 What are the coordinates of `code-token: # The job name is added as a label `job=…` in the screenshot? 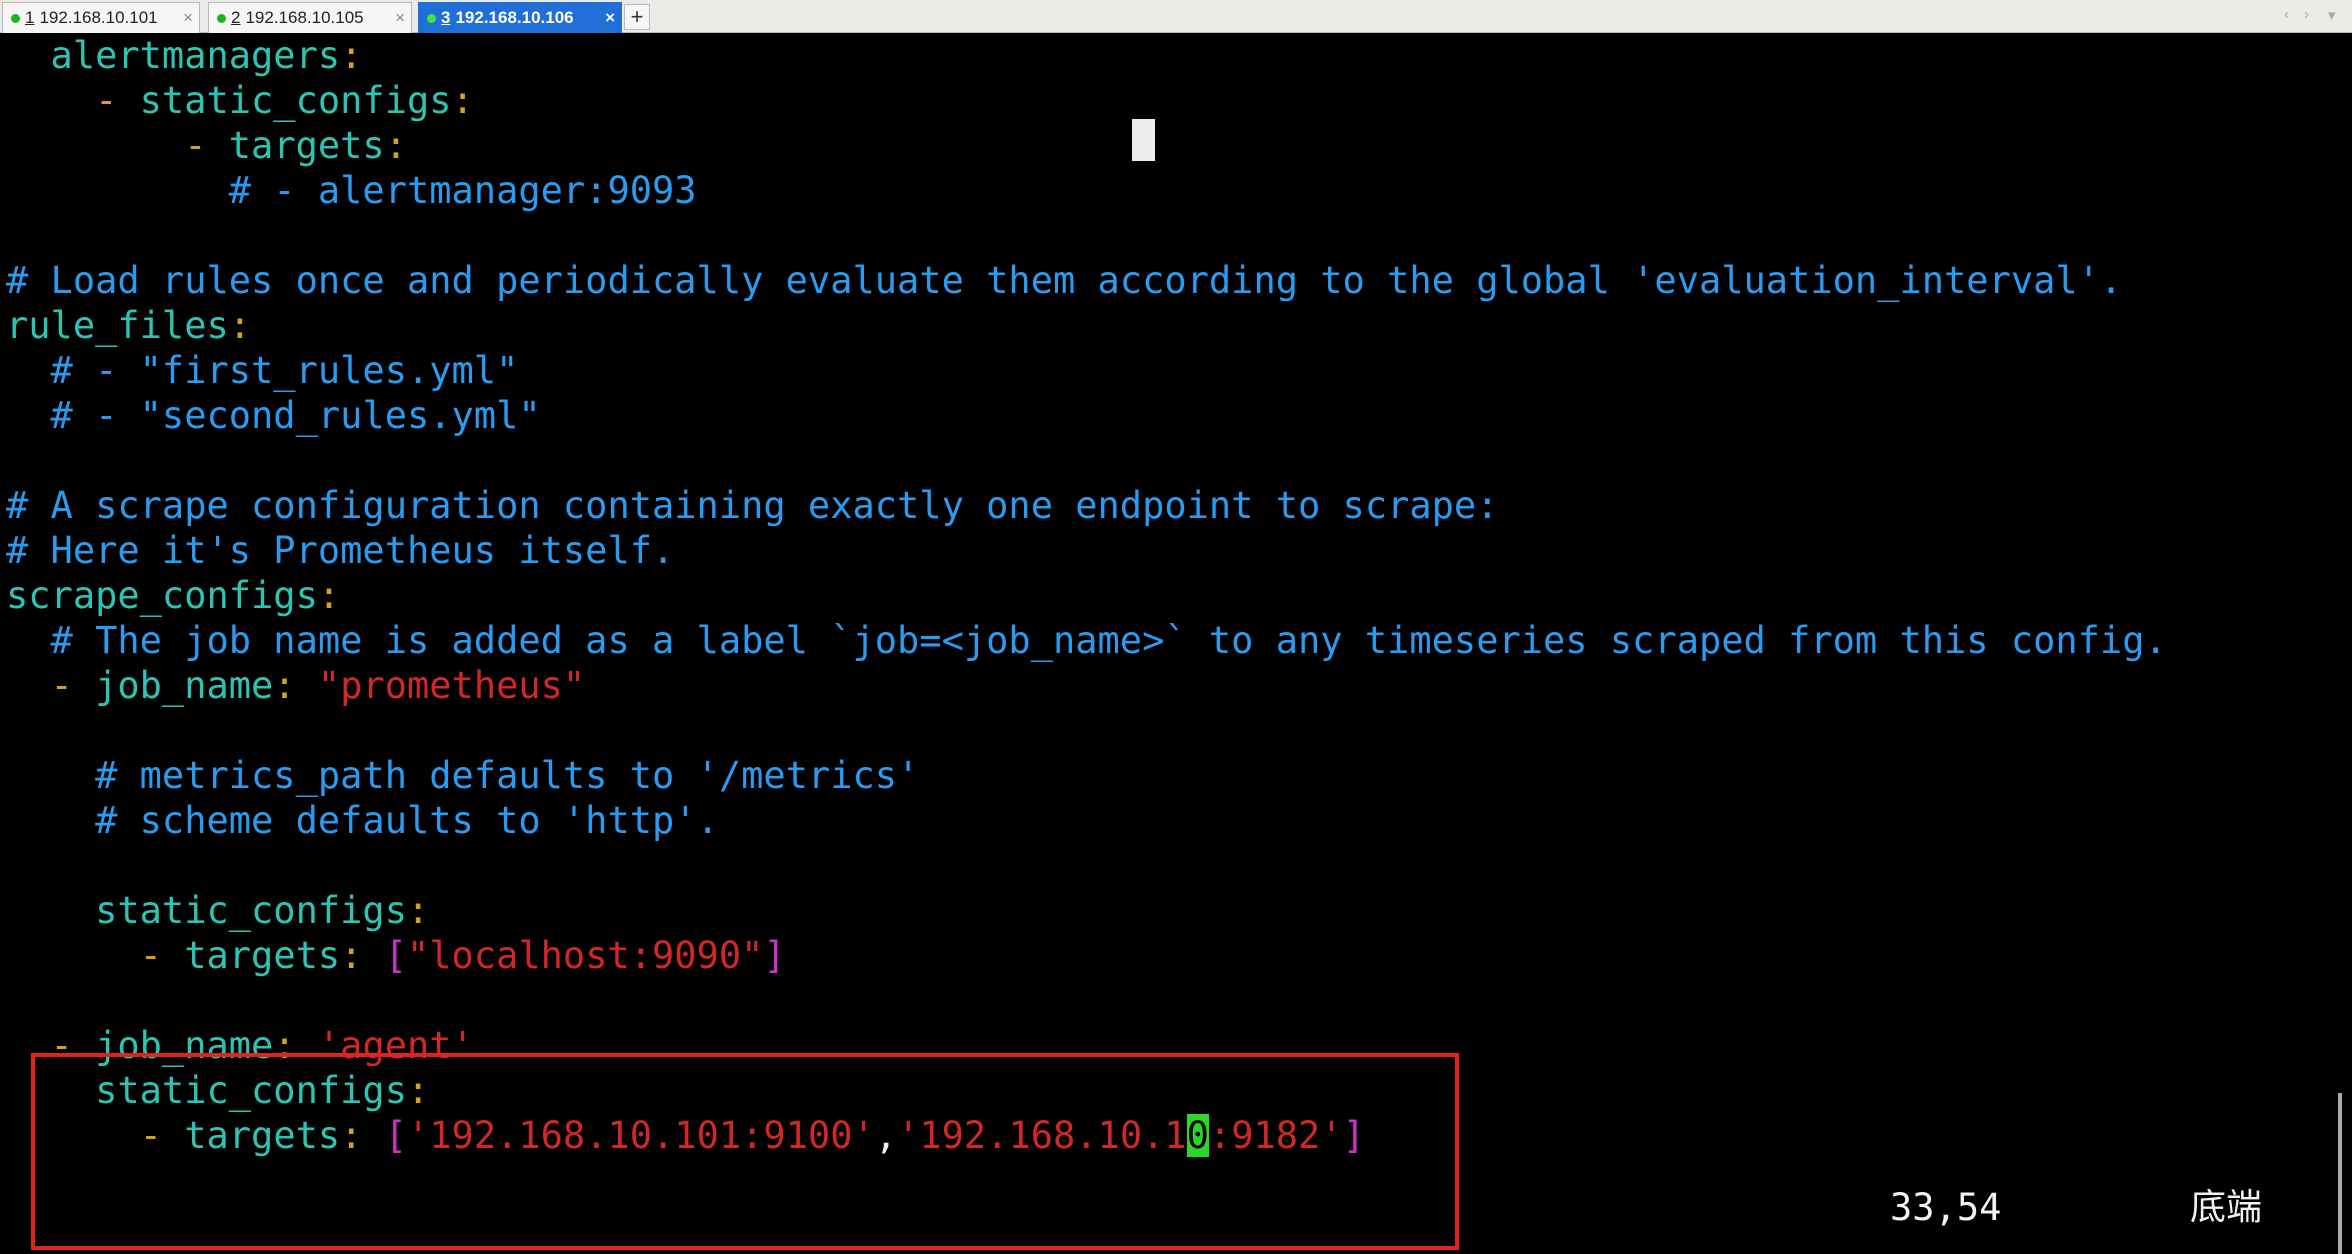 It's located at (1086, 640).